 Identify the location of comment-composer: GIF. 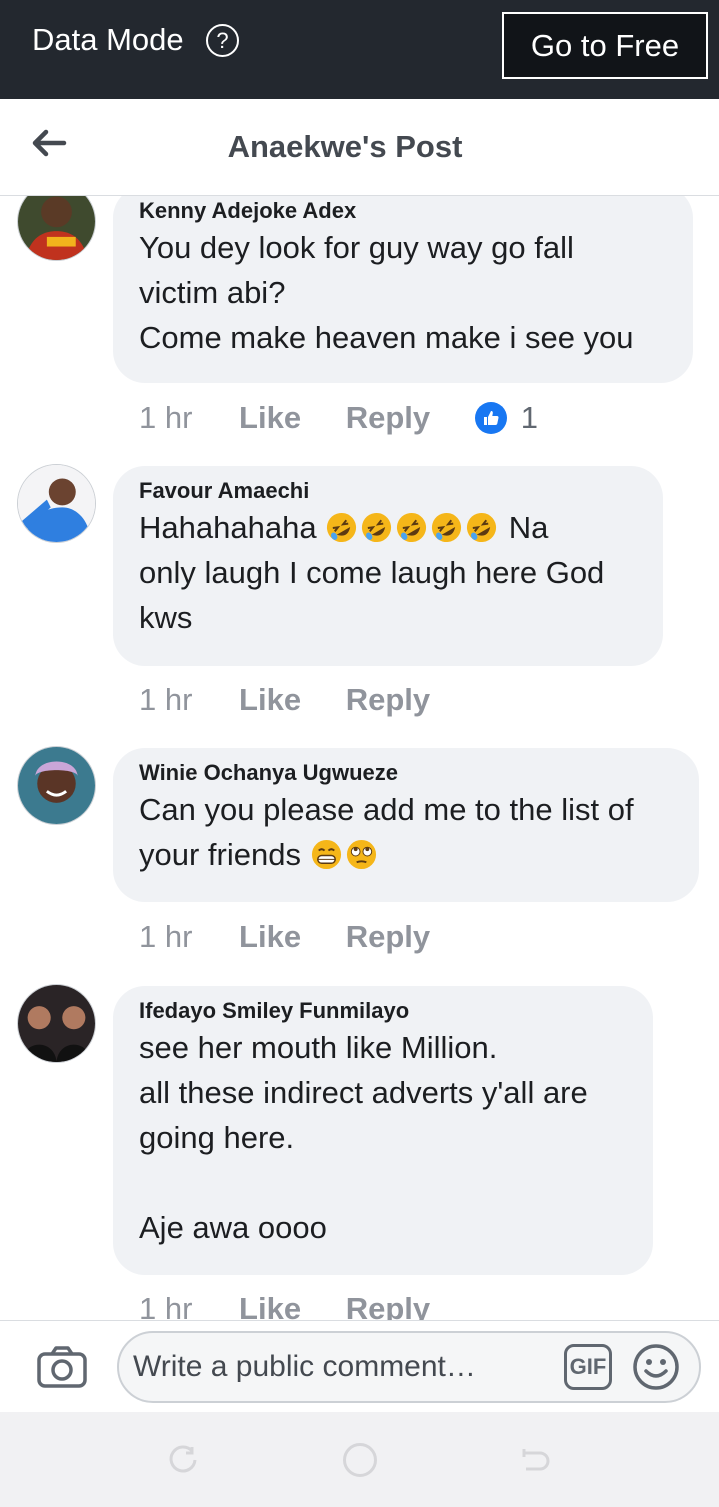
(359, 1366).